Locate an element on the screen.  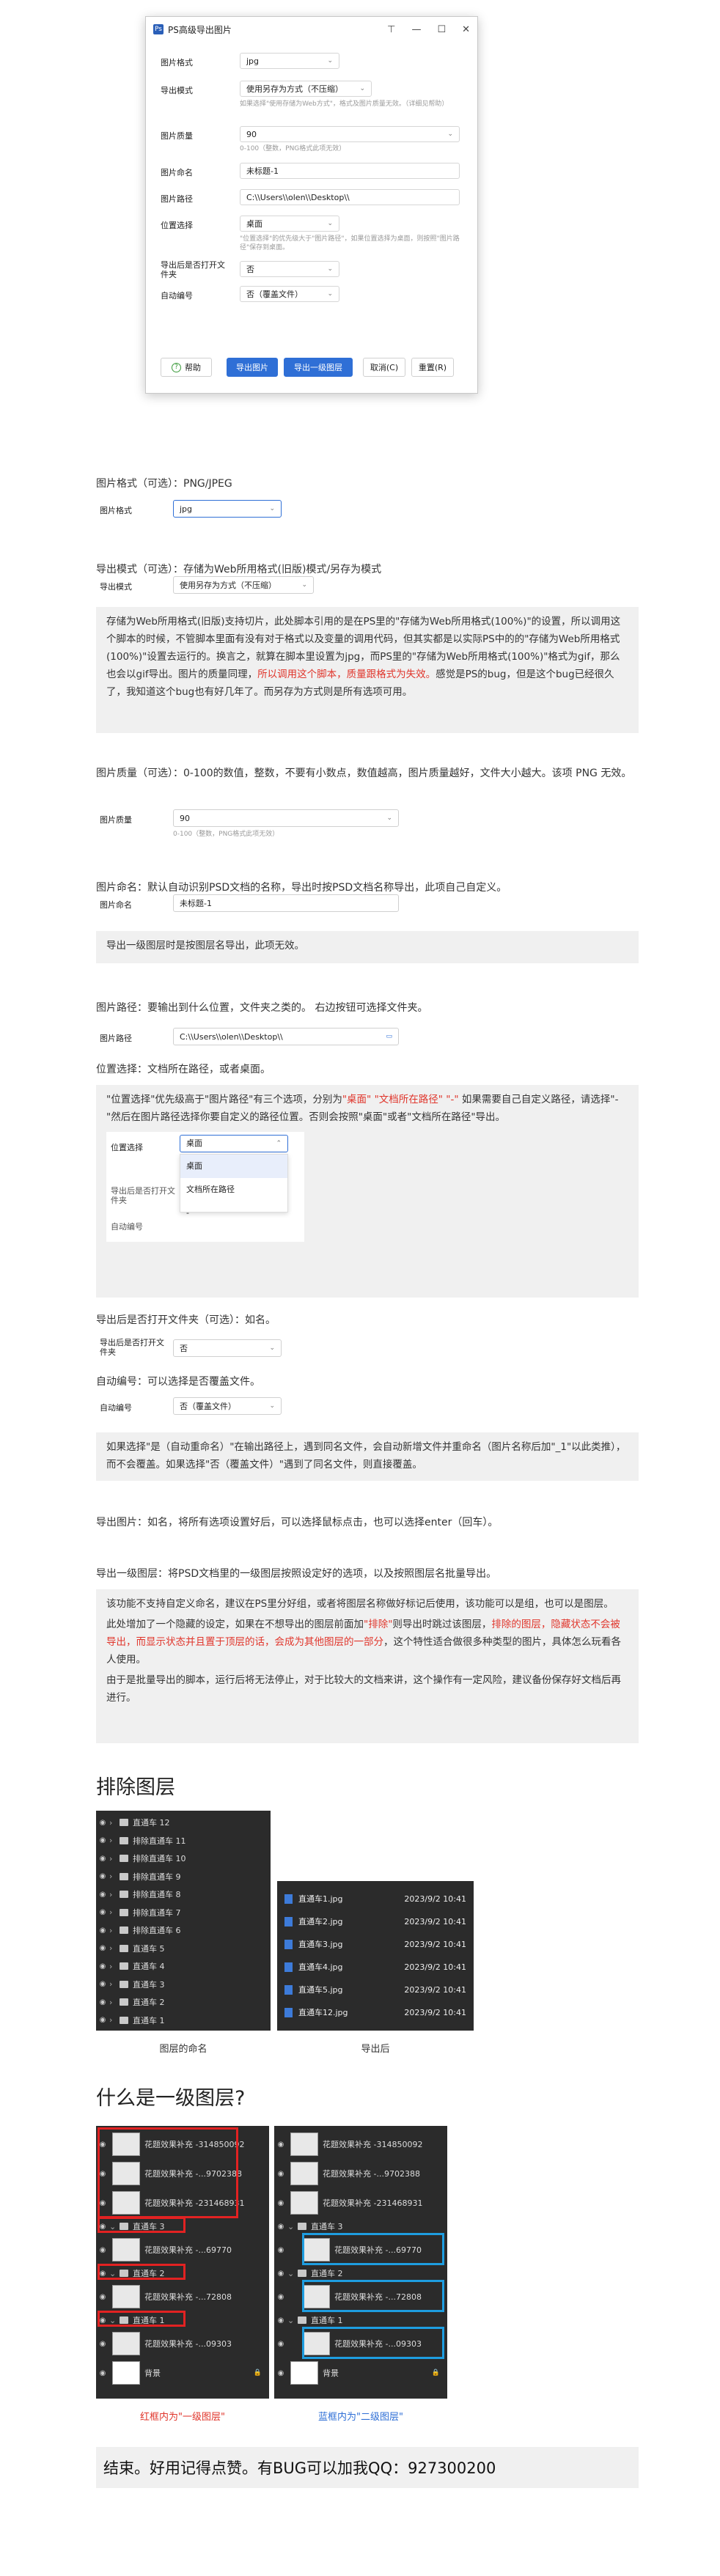
layer-row: ◉ › 直通车 3 is located at coordinates (183, 1984).